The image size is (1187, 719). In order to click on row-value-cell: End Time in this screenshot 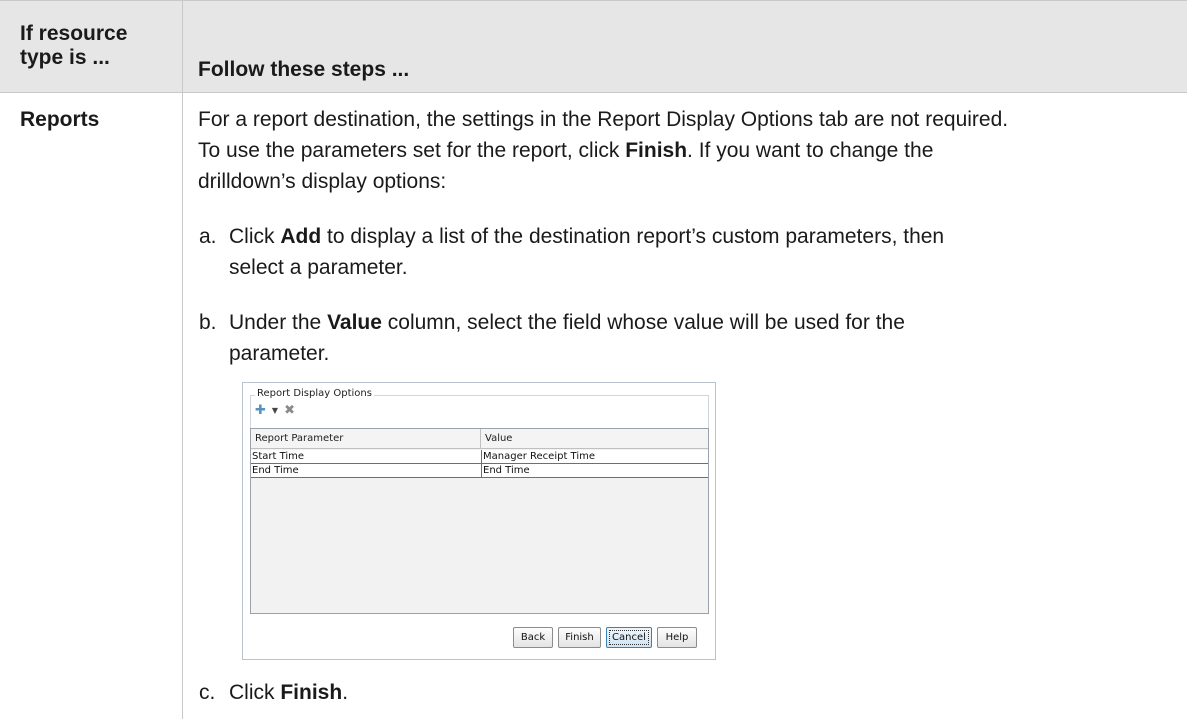, I will do `click(594, 470)`.